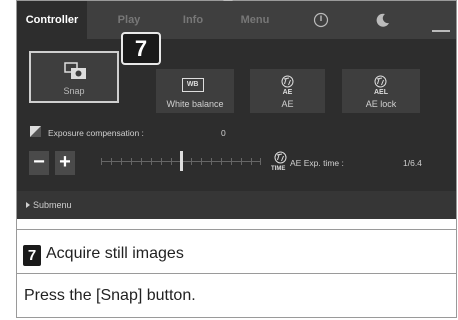 Image resolution: width=458 pixels, height=320 pixels. Describe the element at coordinates (115, 253) in the screenshot. I see `step-title: Acquire still images` at that location.